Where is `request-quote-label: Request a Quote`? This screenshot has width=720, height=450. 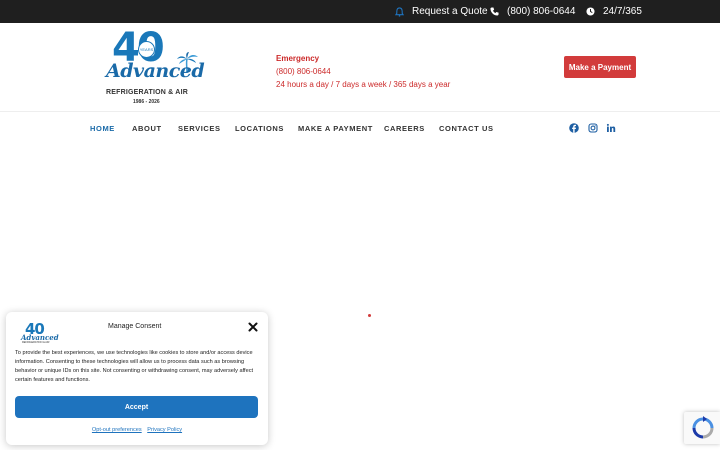
request-quote-label: Request a Quote is located at coordinates (450, 11).